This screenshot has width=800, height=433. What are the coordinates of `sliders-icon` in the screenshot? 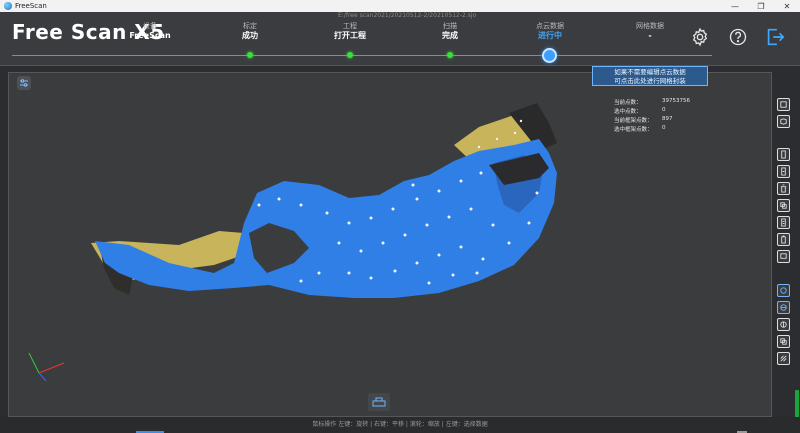 It's located at (24, 83).